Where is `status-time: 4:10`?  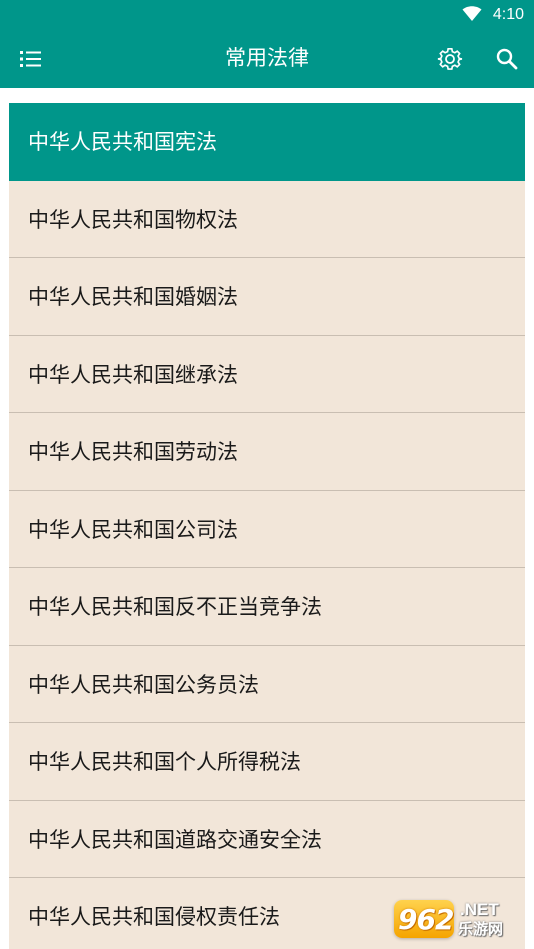
status-time: 4:10 is located at coordinates (508, 14).